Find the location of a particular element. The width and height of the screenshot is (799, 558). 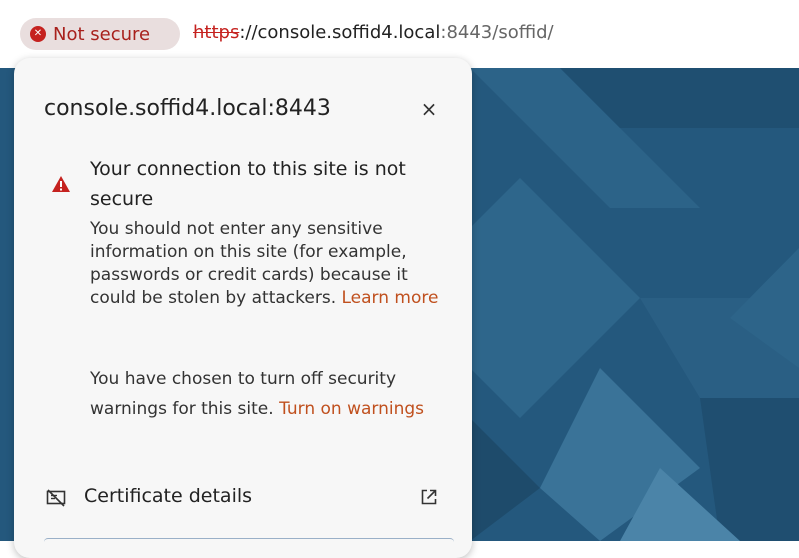

popup-title: console.soffid4.local:8443 is located at coordinates (187, 108).